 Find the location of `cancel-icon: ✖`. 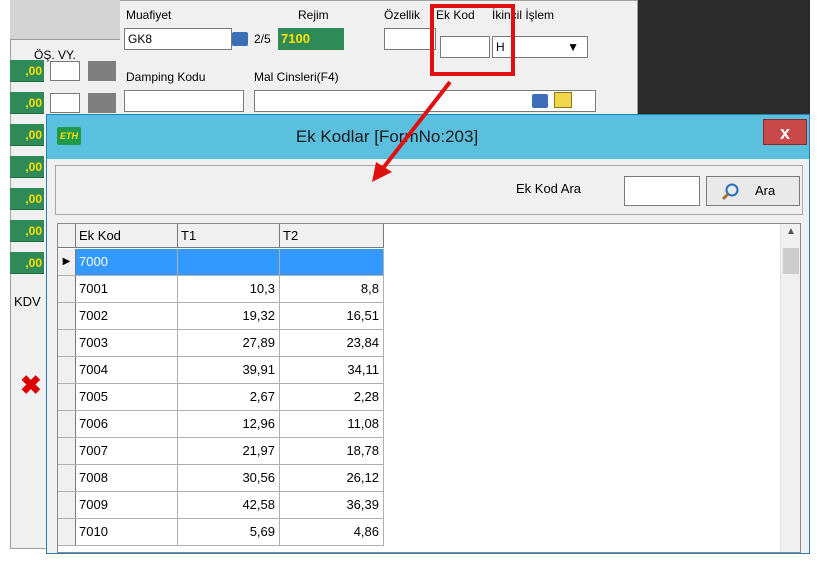

cancel-icon: ✖ is located at coordinates (31, 385).